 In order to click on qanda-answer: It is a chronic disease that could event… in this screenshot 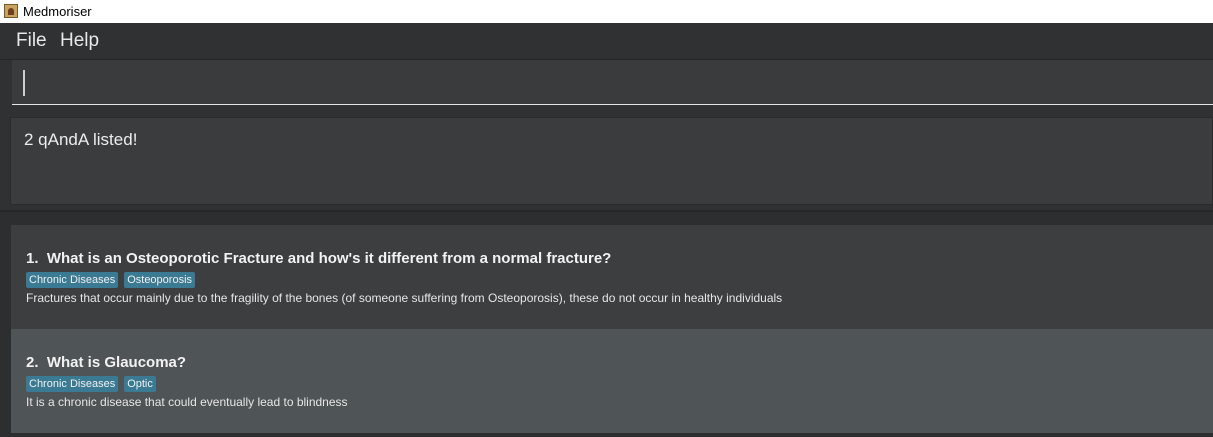, I will do `click(187, 402)`.